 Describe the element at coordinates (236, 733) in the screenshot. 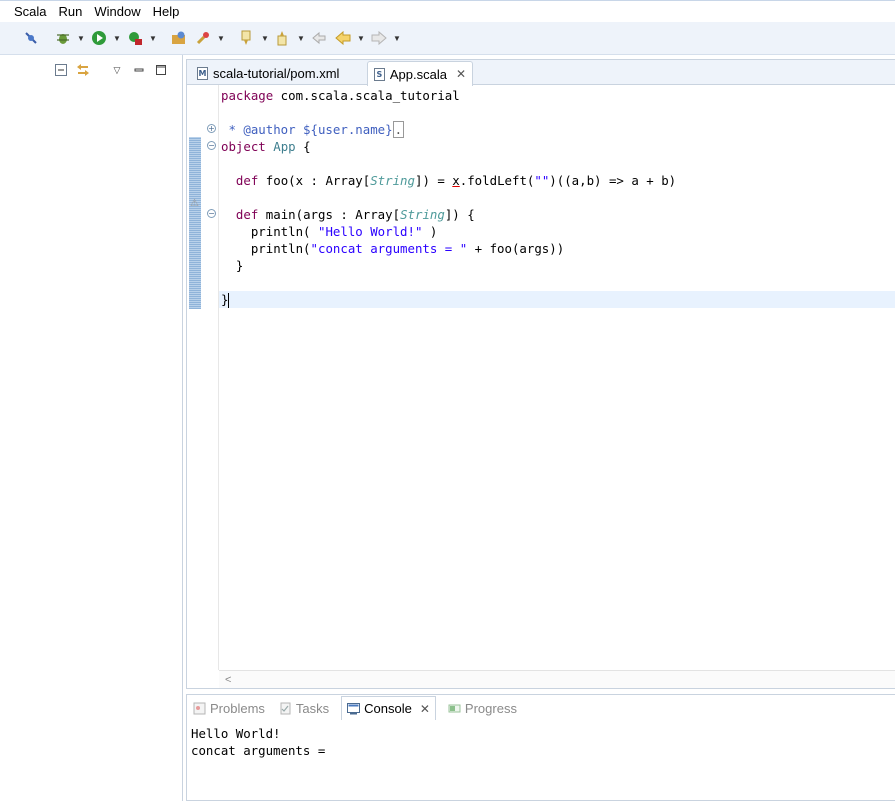

I see `console-line: Hello World!` at that location.